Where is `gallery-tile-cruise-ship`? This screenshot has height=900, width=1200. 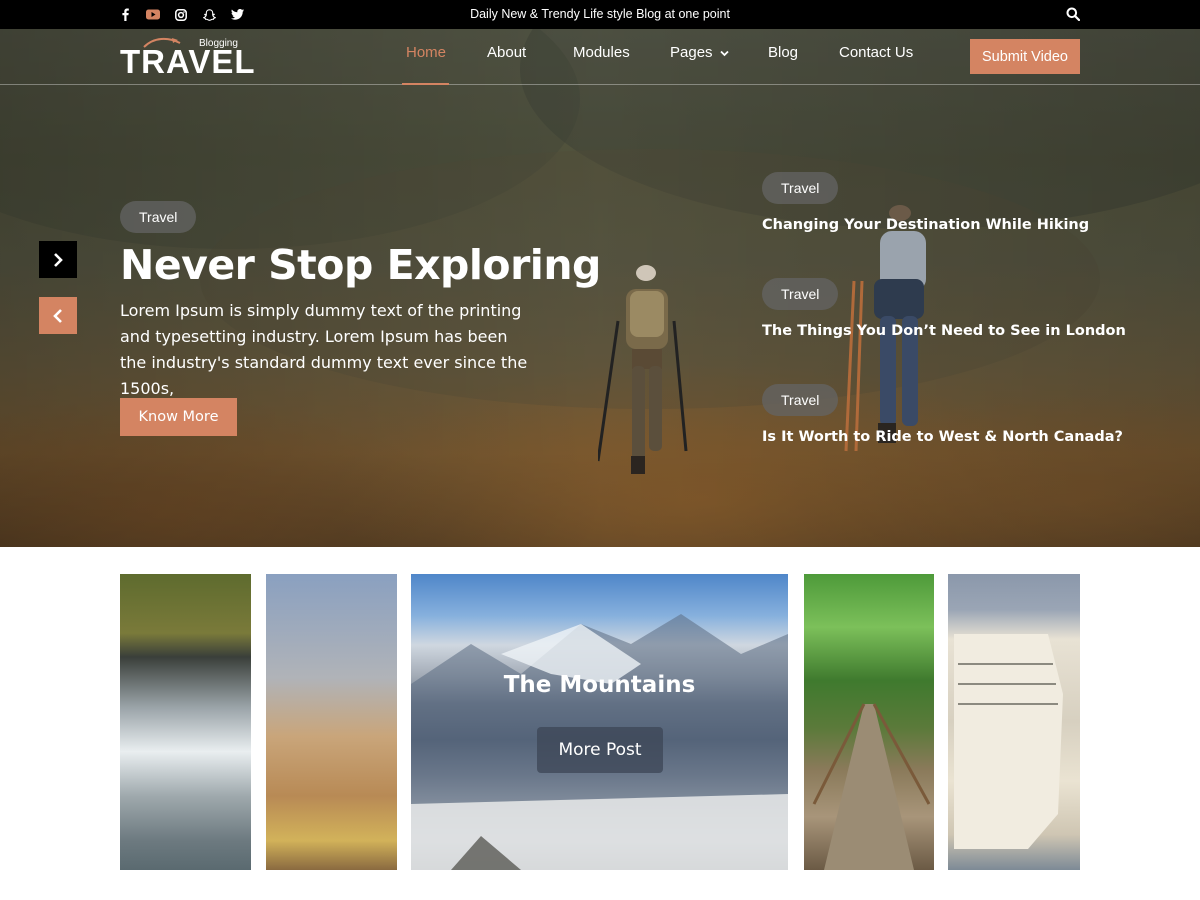
gallery-tile-cruise-ship is located at coordinates (1014, 722).